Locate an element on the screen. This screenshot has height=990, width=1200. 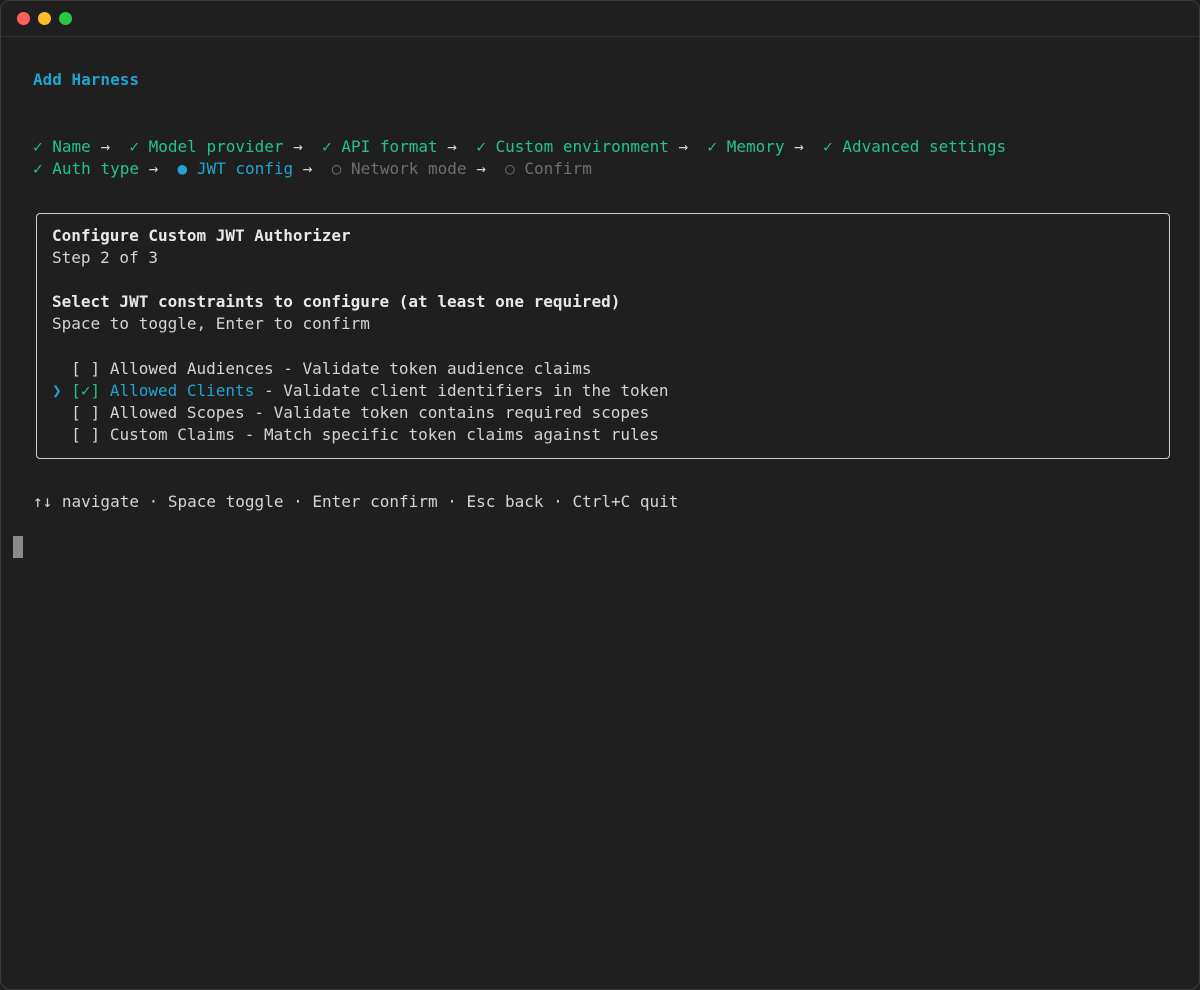
checkbox: [✓] is located at coordinates (85, 390).